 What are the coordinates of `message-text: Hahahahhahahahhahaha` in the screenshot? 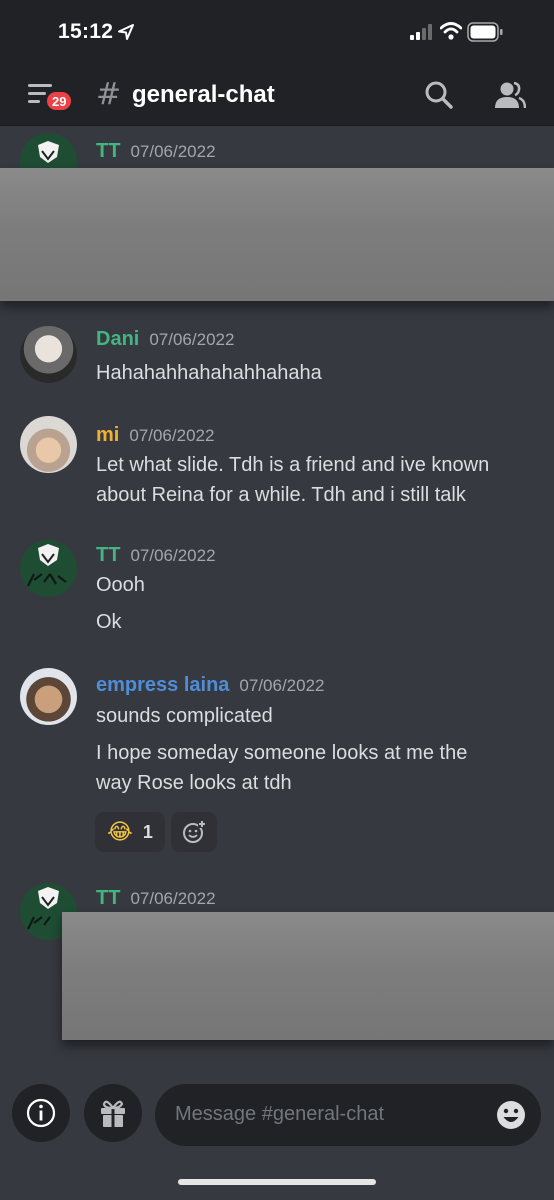 It's located at (209, 373).